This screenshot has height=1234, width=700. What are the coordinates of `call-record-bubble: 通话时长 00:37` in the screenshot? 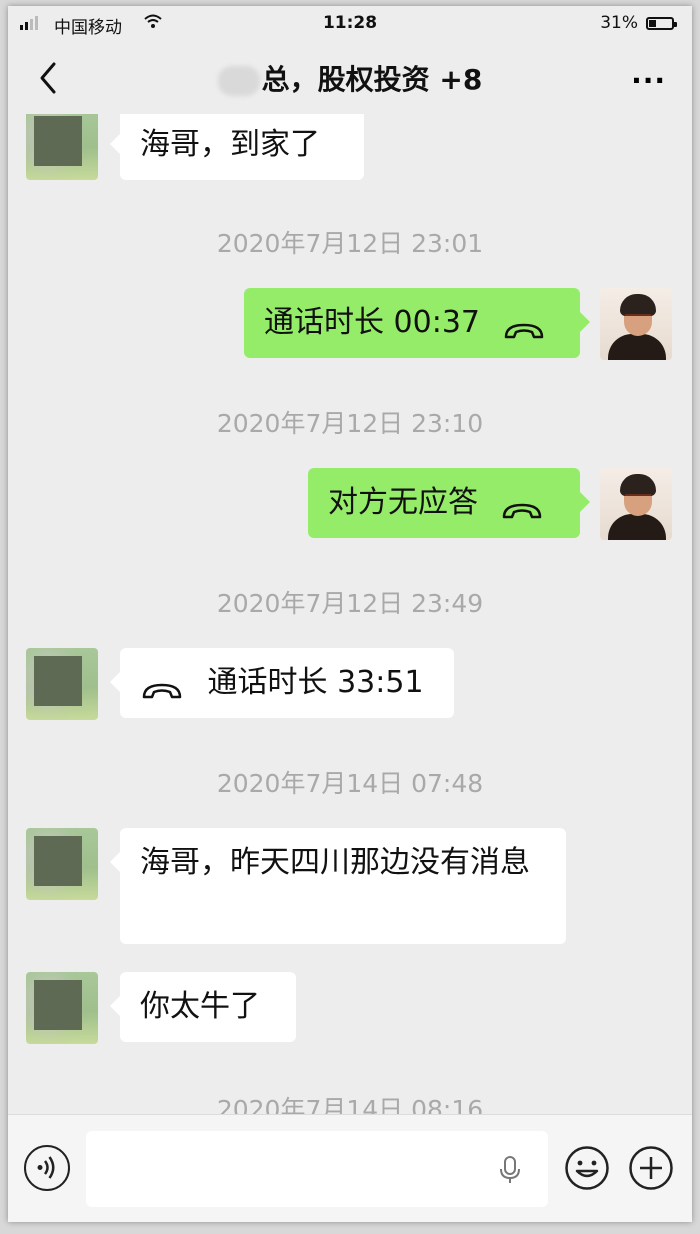 It's located at (417, 323).